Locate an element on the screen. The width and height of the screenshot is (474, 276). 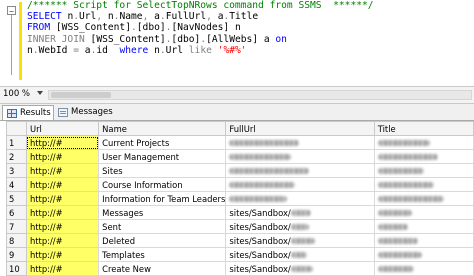
code-line: FROM [WSS_Content].[dbo].[NavNodes] n is located at coordinates (200, 27).